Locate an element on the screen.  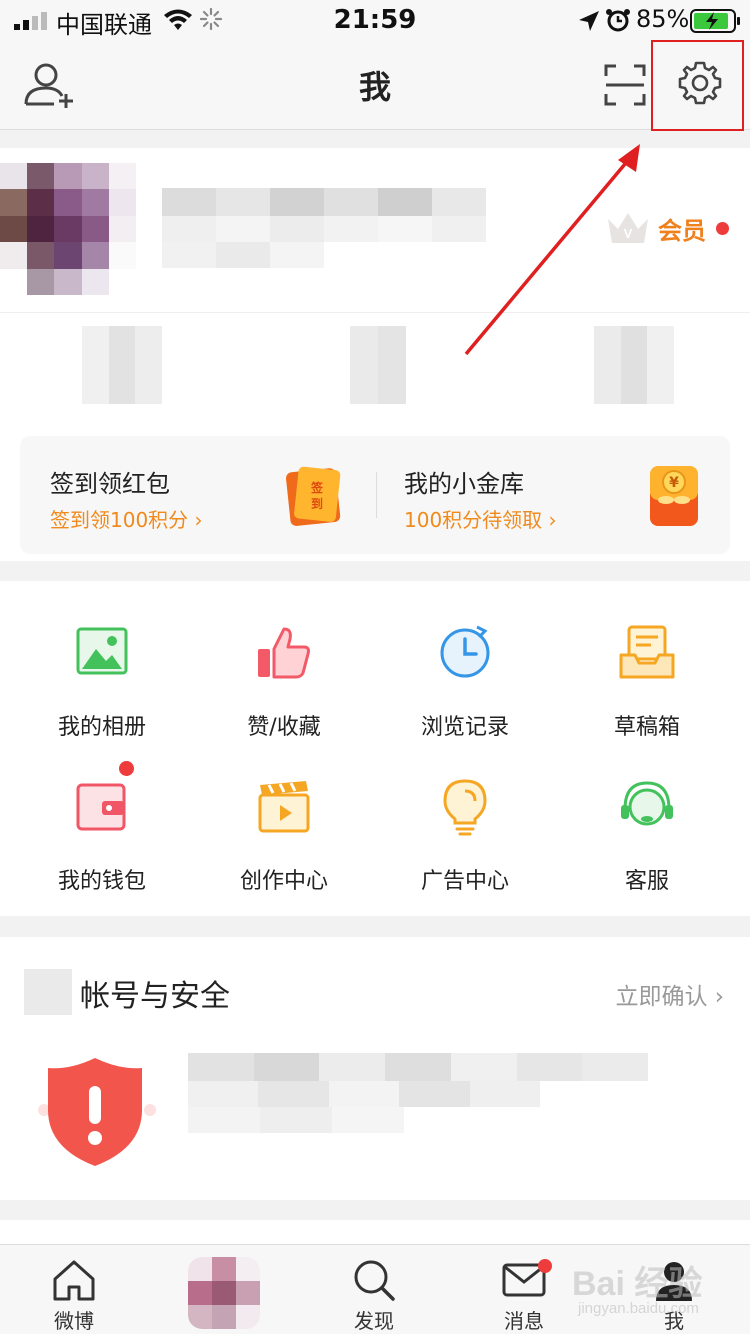
thumbs-up-icon is located at coordinates (284, 653).